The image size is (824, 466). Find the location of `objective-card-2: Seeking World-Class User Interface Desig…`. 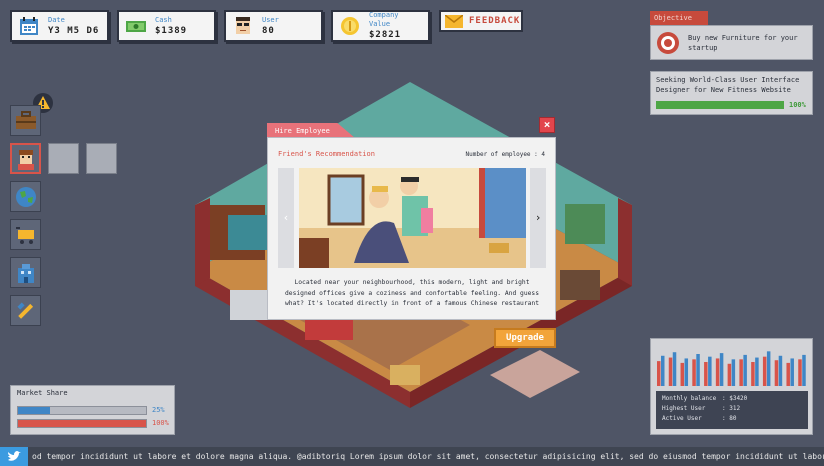

objective-card-2: Seeking World-Class User Interface Desig… is located at coordinates (731, 93).